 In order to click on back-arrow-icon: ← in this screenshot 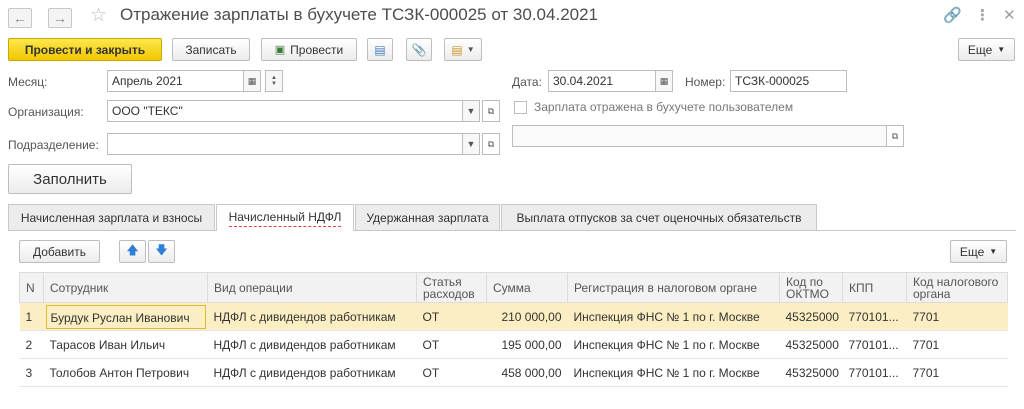, I will do `click(20, 18)`.